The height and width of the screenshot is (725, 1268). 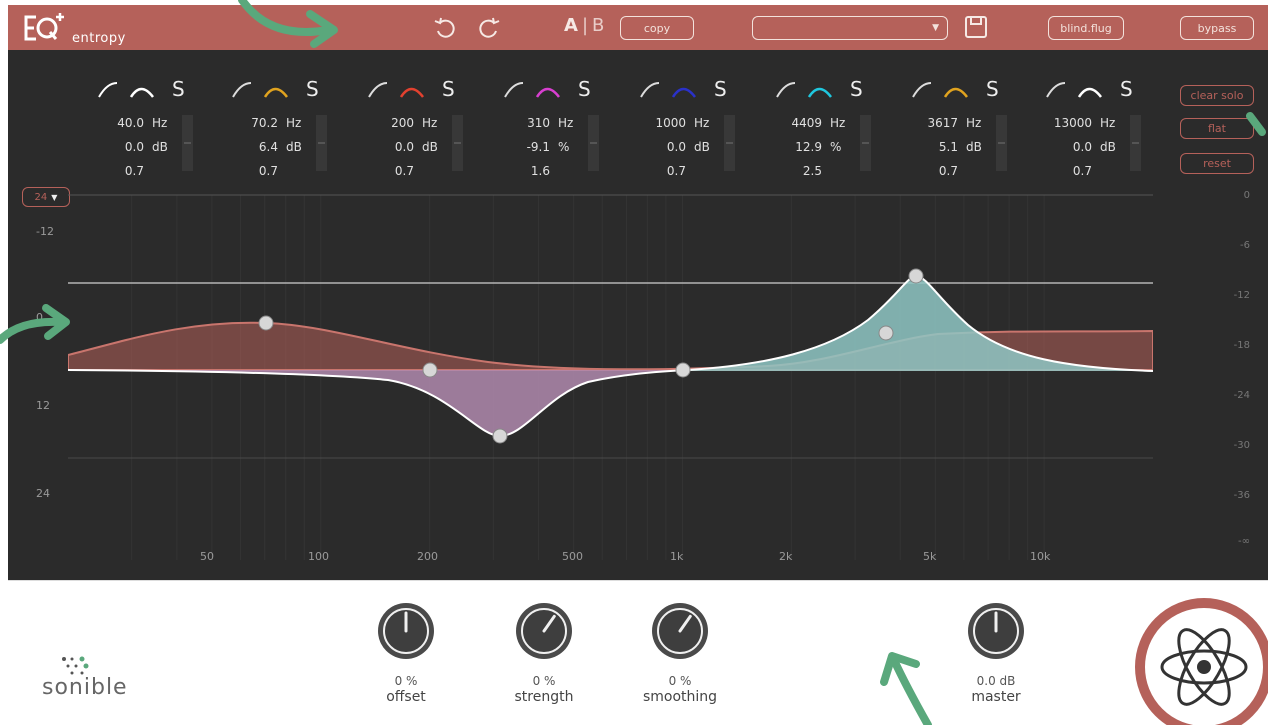 What do you see at coordinates (1040, 556) in the screenshot?
I see `frequency-label: 10k` at bounding box center [1040, 556].